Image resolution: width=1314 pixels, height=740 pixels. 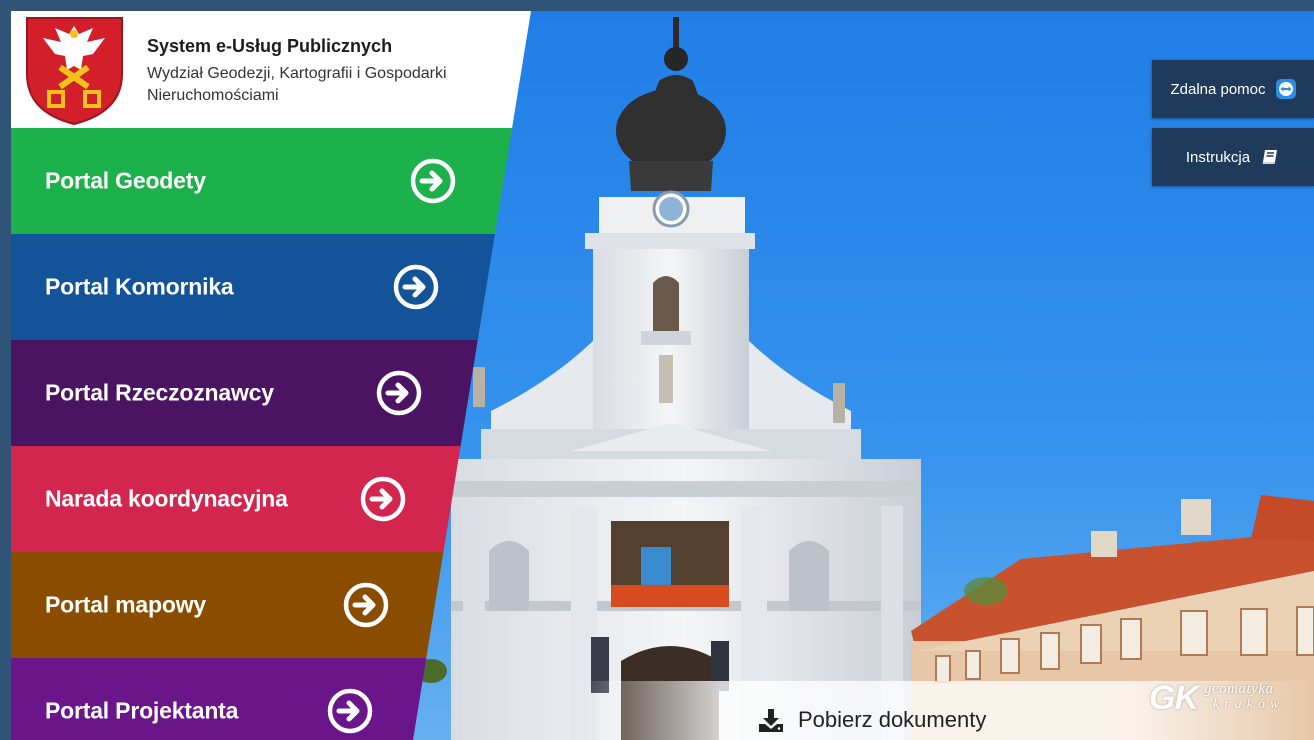 What do you see at coordinates (271, 181) in the screenshot?
I see `menu-item-portal-geodety: Portal Geodety` at bounding box center [271, 181].